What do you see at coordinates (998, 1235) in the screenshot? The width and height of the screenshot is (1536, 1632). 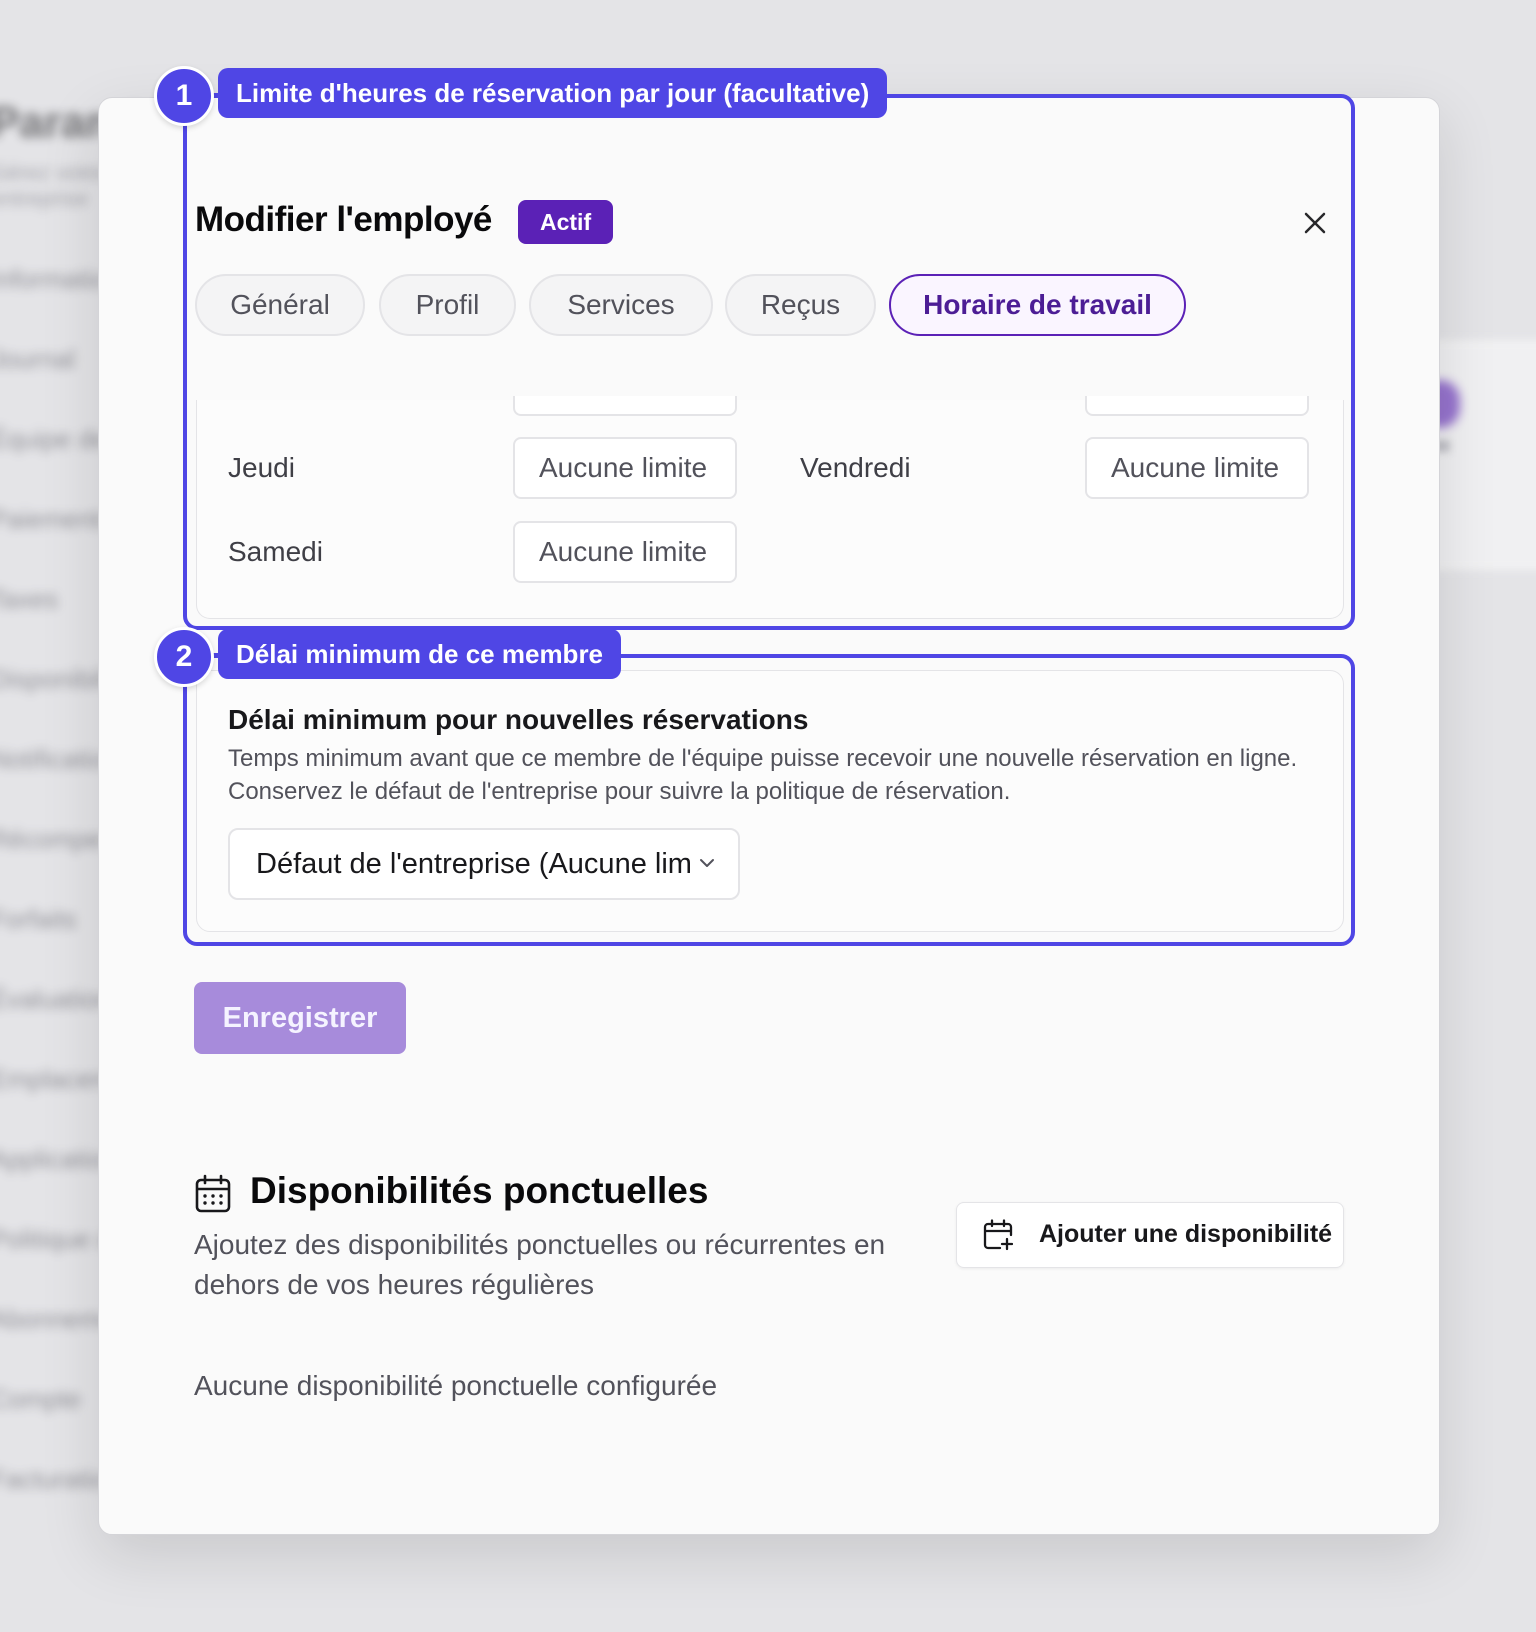 I see `calendar-plus-icon` at bounding box center [998, 1235].